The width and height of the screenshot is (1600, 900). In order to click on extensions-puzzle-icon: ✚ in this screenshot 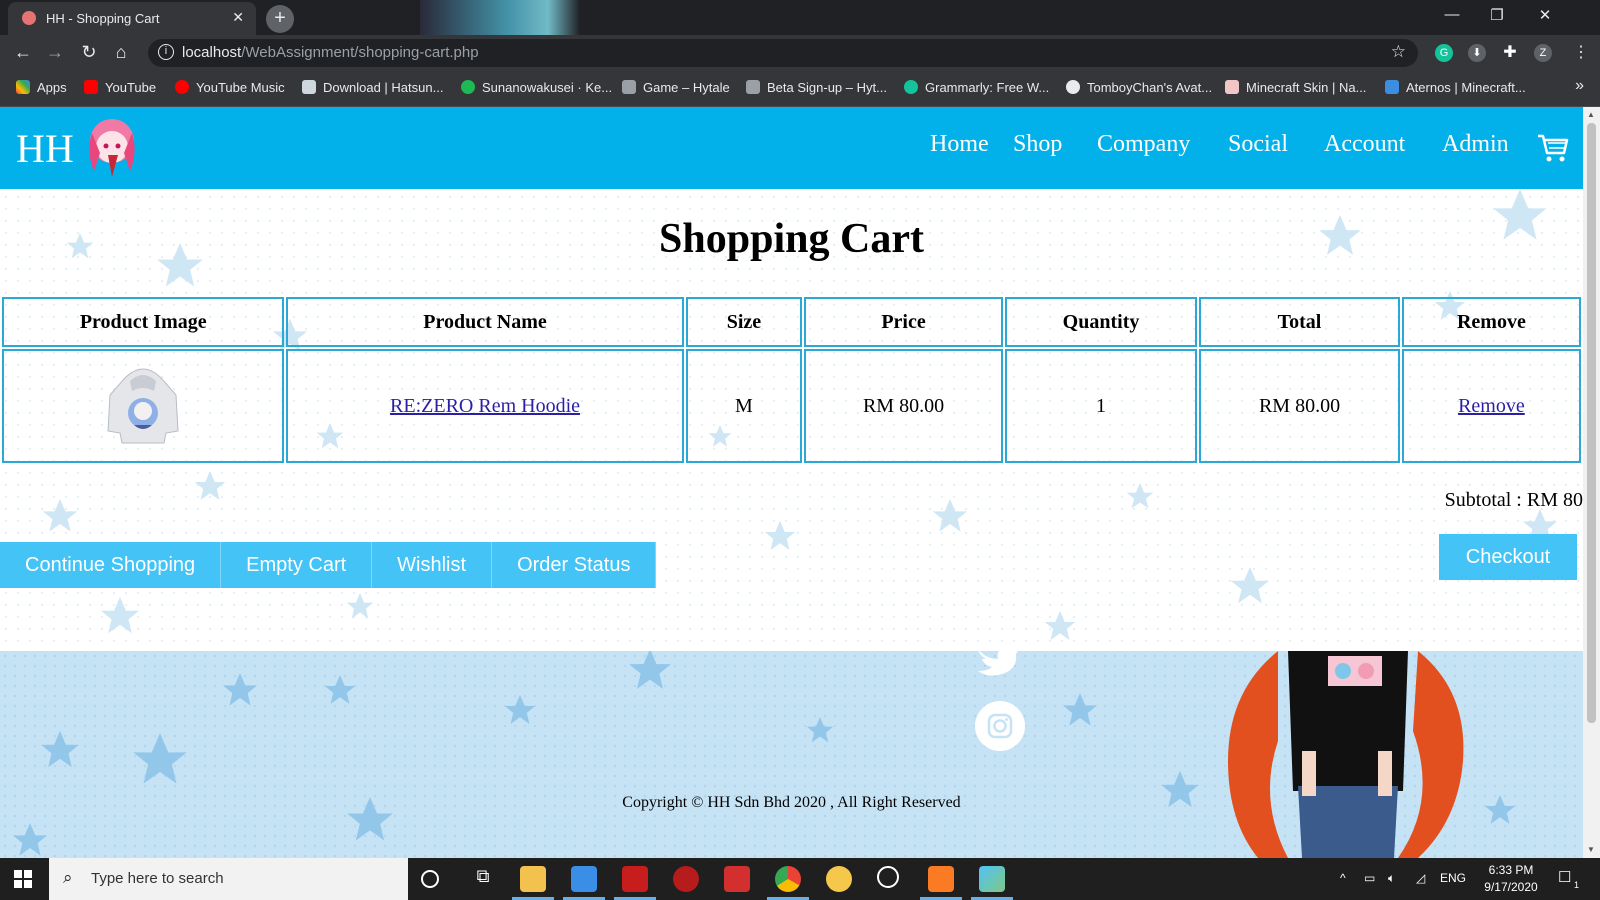, I will do `click(1510, 53)`.